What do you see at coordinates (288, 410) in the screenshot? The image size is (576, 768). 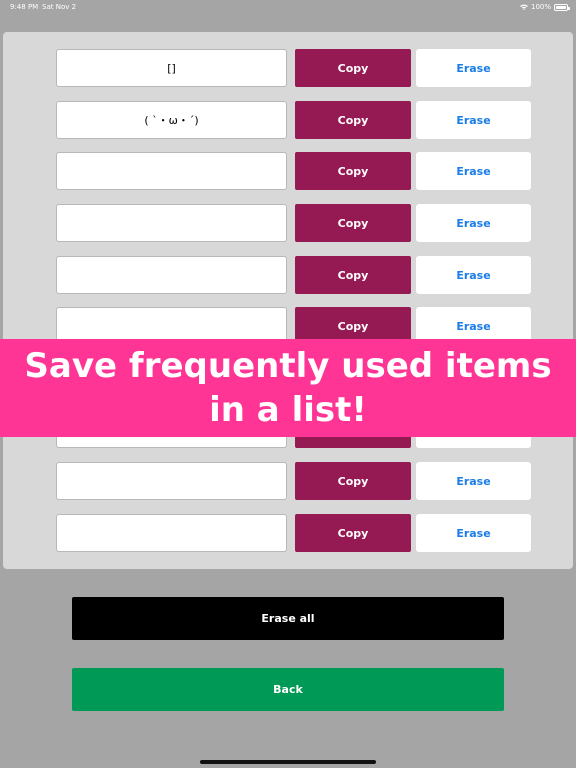 I see `banner-line-2: in a list!` at bounding box center [288, 410].